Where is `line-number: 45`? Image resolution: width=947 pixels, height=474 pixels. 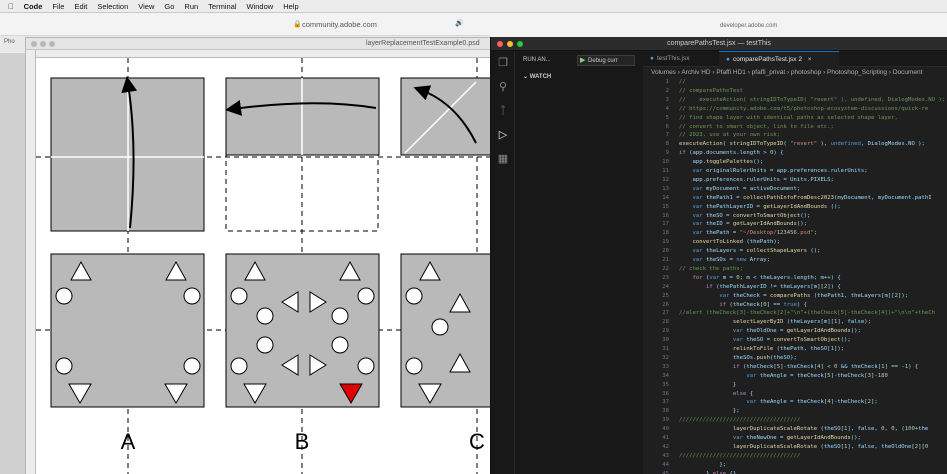
line-number: 45 is located at coordinates (656, 472).